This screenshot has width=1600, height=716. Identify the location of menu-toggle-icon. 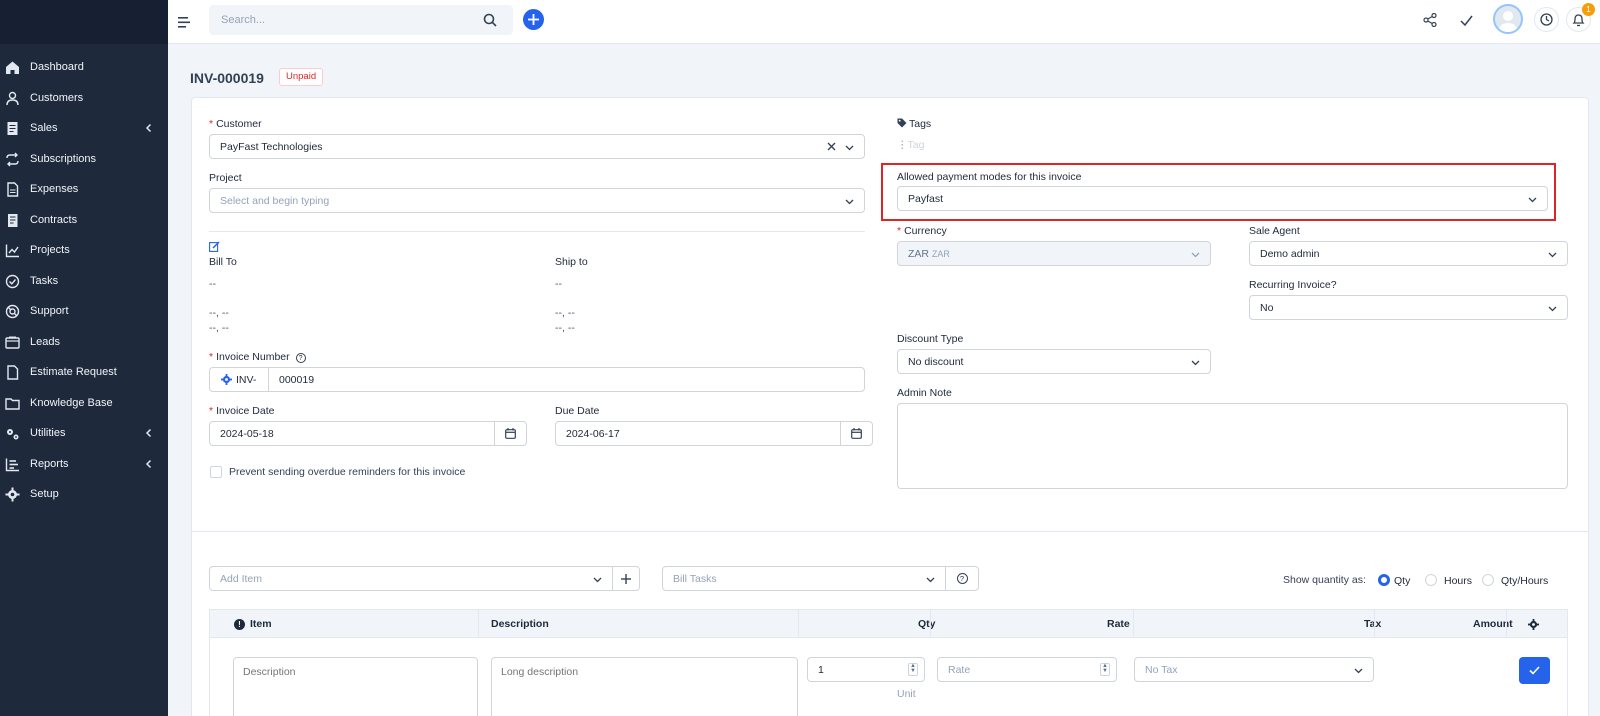
(184, 22).